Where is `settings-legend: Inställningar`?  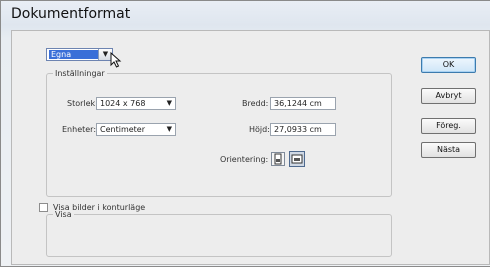 settings-legend: Inställningar is located at coordinates (80, 73).